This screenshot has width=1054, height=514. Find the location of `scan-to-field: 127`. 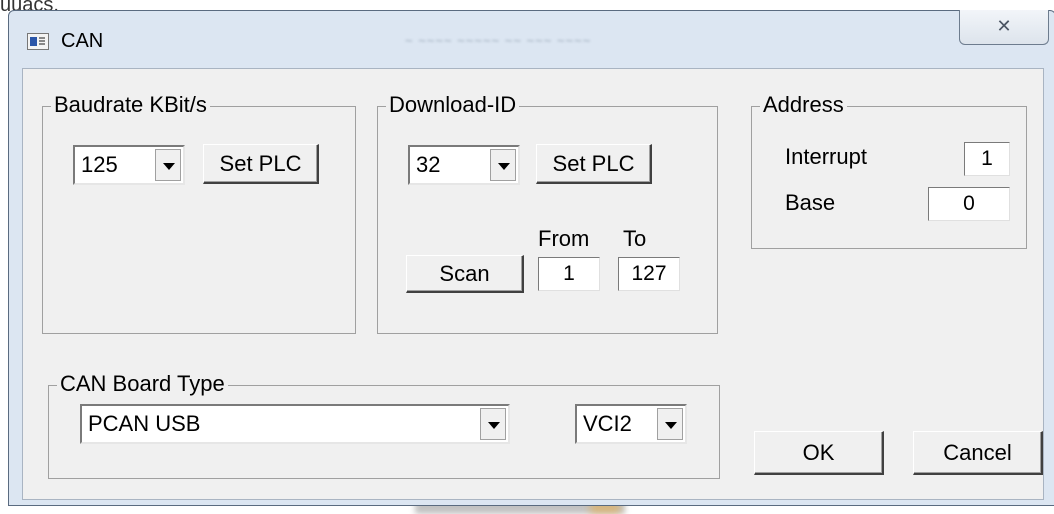

scan-to-field: 127 is located at coordinates (649, 274).